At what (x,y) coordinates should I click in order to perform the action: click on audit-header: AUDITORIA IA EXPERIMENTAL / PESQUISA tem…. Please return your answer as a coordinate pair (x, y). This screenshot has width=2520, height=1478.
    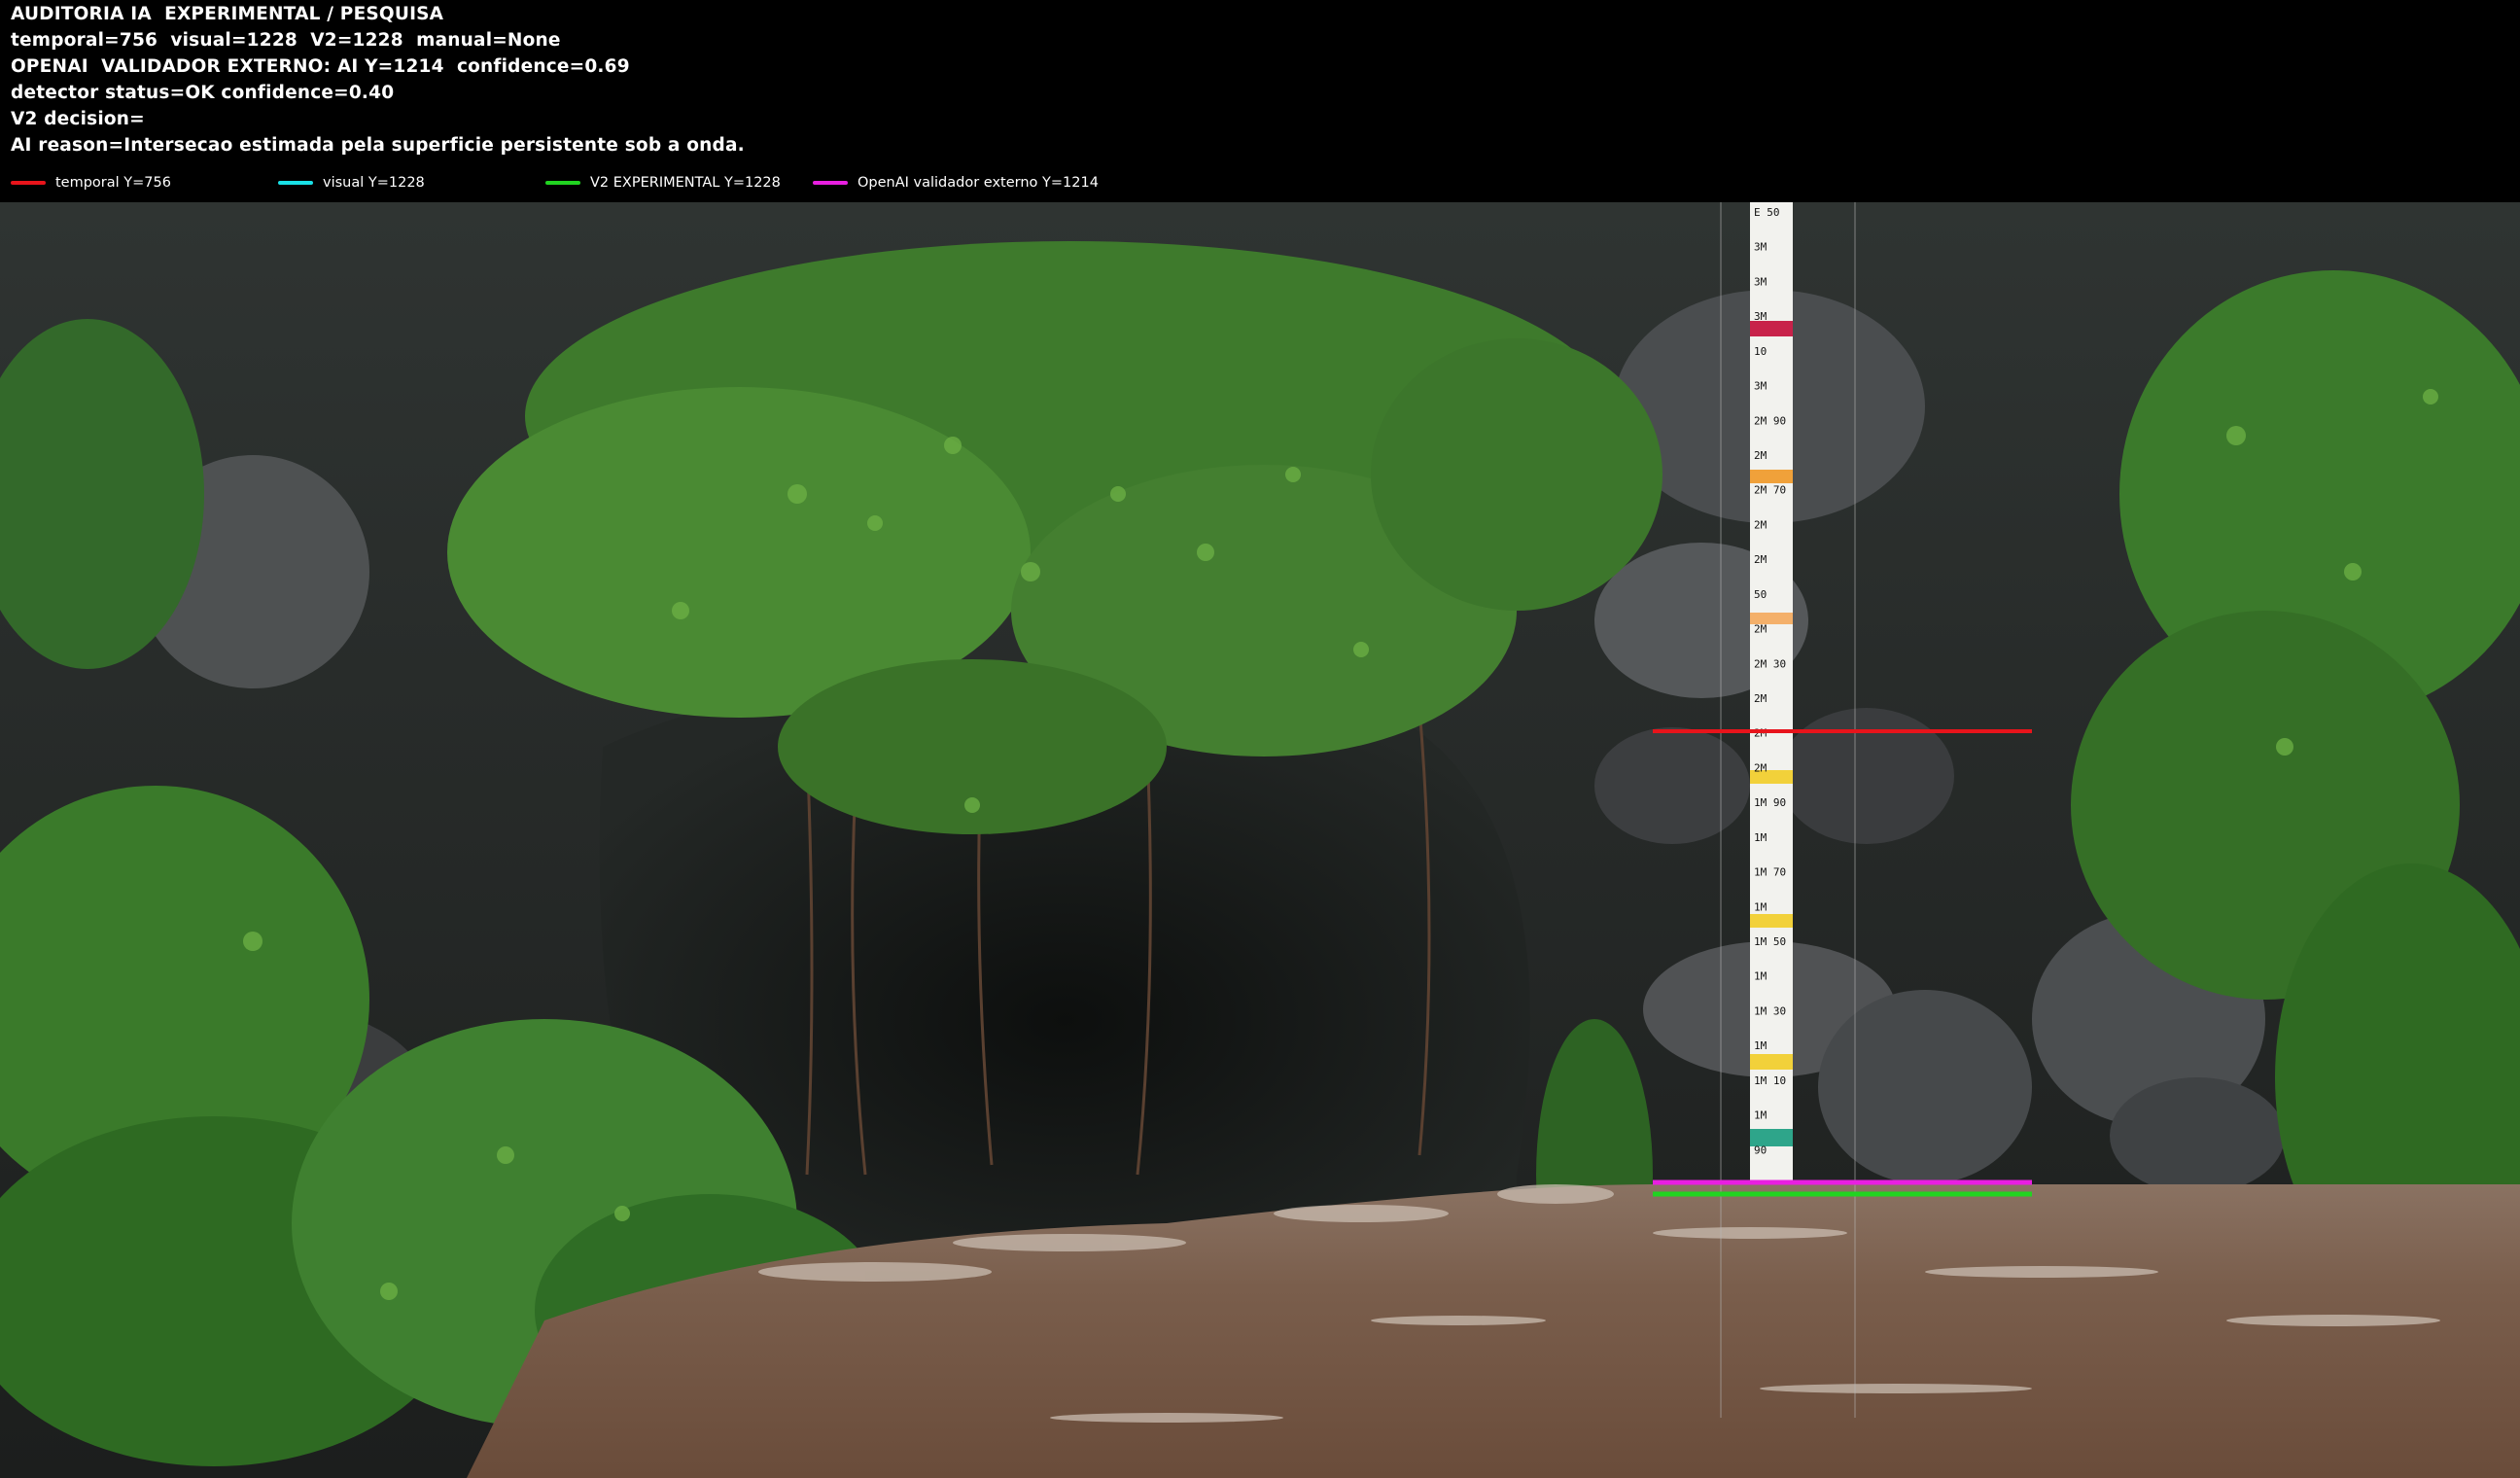
    Looking at the image, I should click on (1260, 101).